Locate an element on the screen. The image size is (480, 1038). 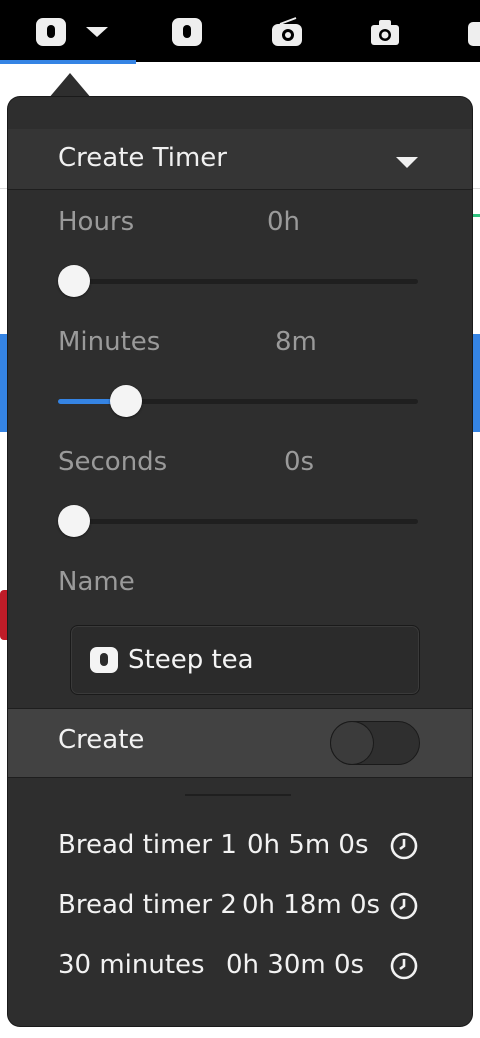
preset-row: 30 minutes 0h 30m 0s is located at coordinates (240, 966).